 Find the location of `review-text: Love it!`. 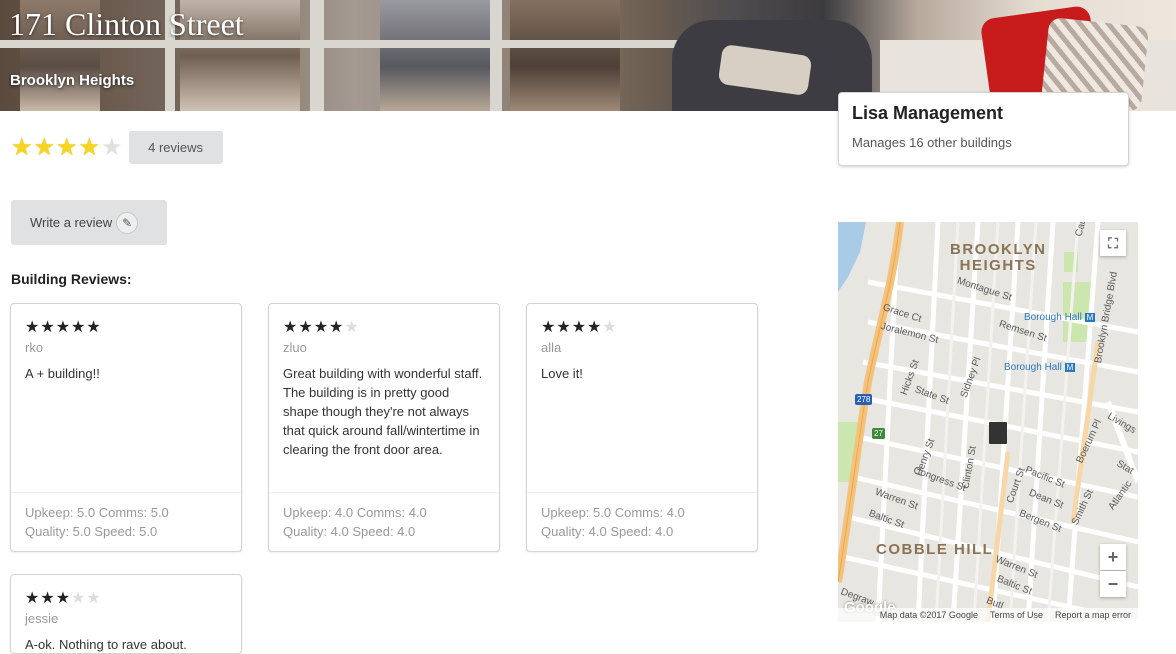

review-text: Love it! is located at coordinates (562, 373).